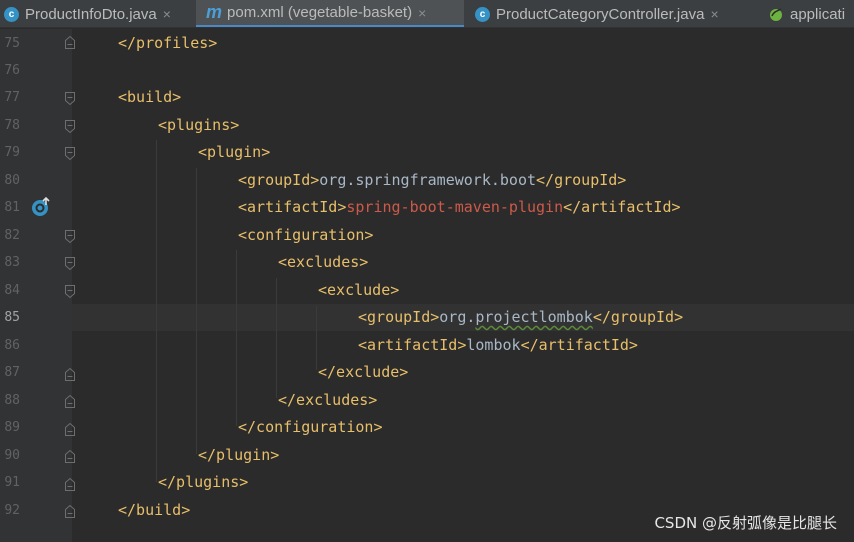 This screenshot has width=854, height=542. I want to click on code-line: <configuration>, so click(305, 235).